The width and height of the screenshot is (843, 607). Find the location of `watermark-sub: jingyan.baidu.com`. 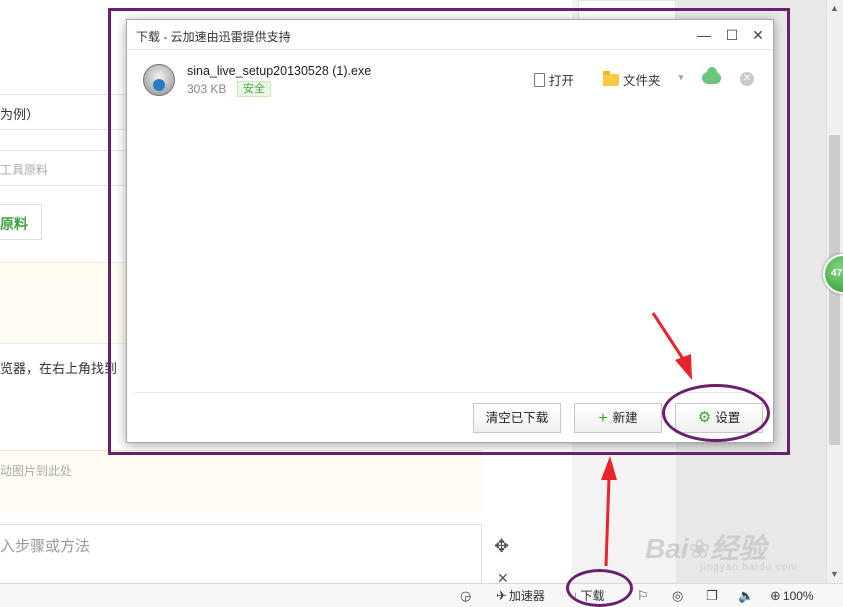

watermark-sub: jingyan.baidu.com is located at coordinates (749, 567).